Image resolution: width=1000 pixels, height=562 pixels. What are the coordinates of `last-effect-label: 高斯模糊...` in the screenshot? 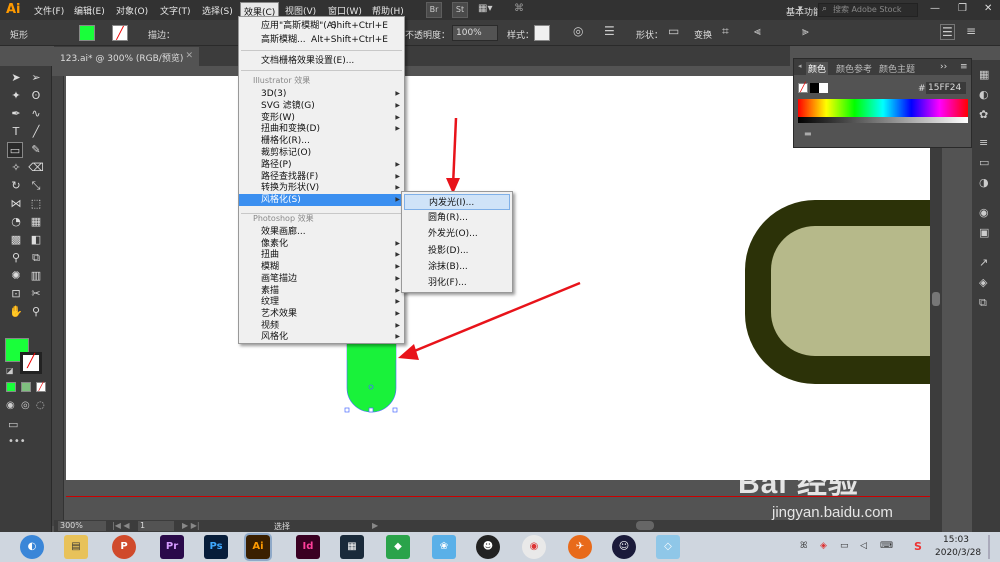 It's located at (283, 40).